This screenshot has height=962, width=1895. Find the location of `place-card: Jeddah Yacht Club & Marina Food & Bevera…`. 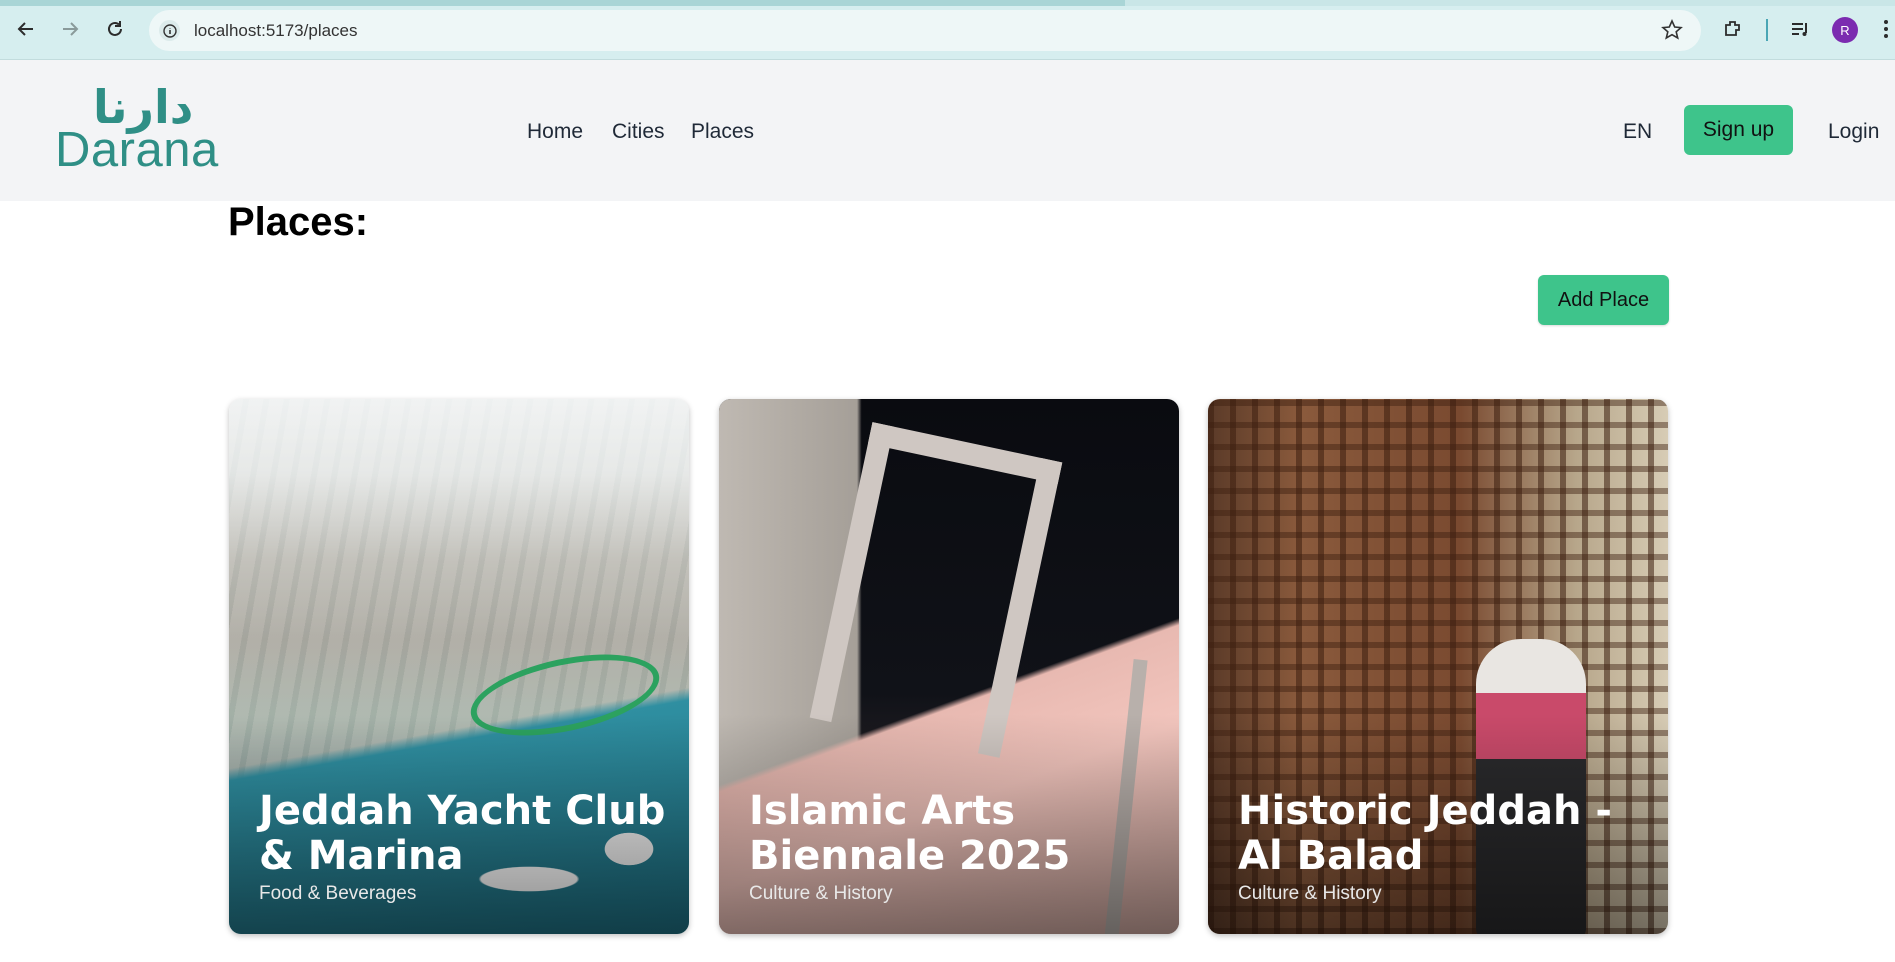

place-card: Jeddah Yacht Club & Marina Food & Bevera… is located at coordinates (459, 666).